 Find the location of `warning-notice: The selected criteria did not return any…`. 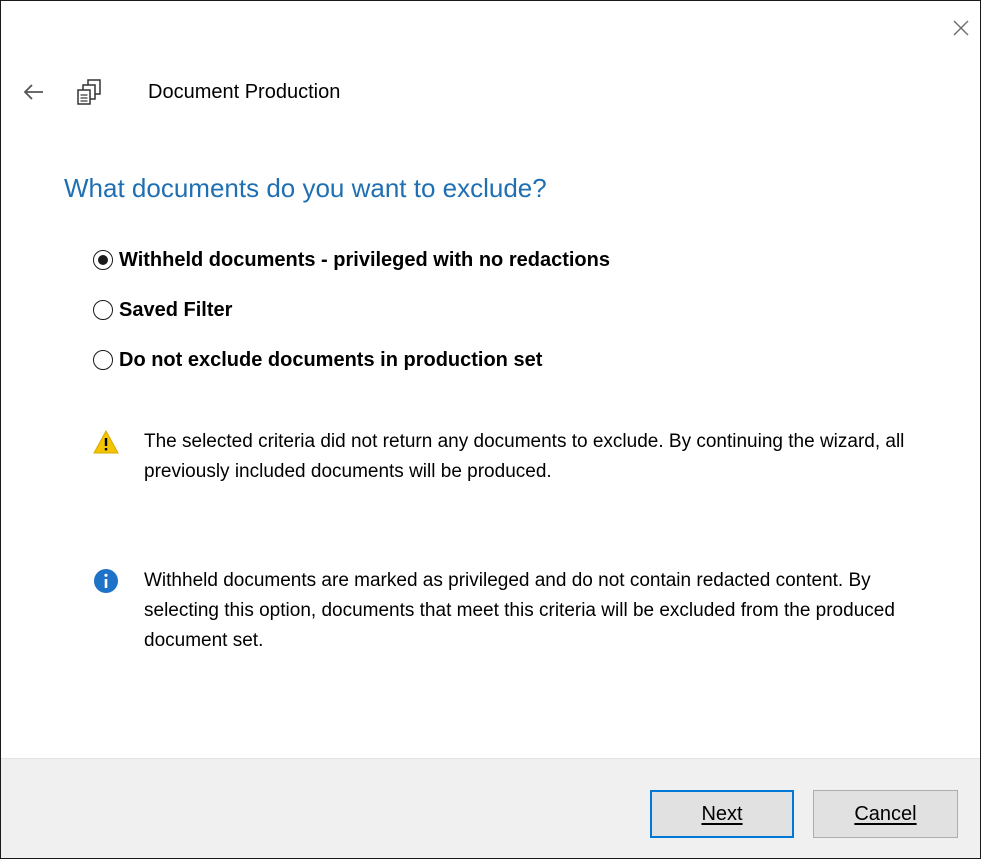

warning-notice: The selected criteria did not return any… is located at coordinates (518, 457).